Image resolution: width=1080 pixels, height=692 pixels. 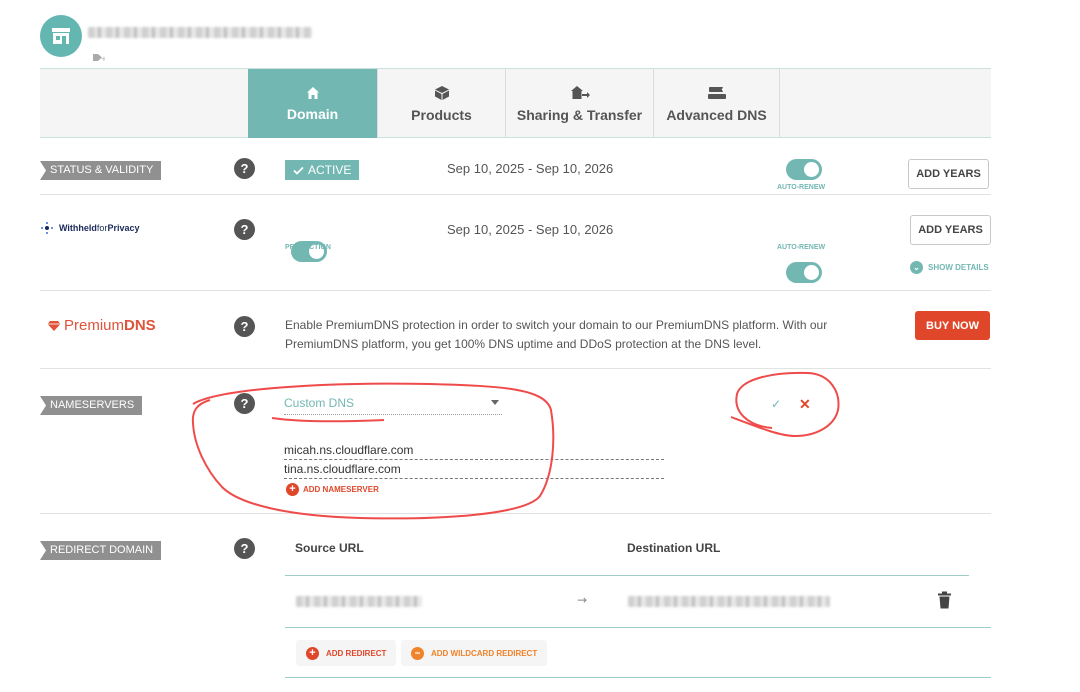 I want to click on tab-domain-label: Domain, so click(x=312, y=113).